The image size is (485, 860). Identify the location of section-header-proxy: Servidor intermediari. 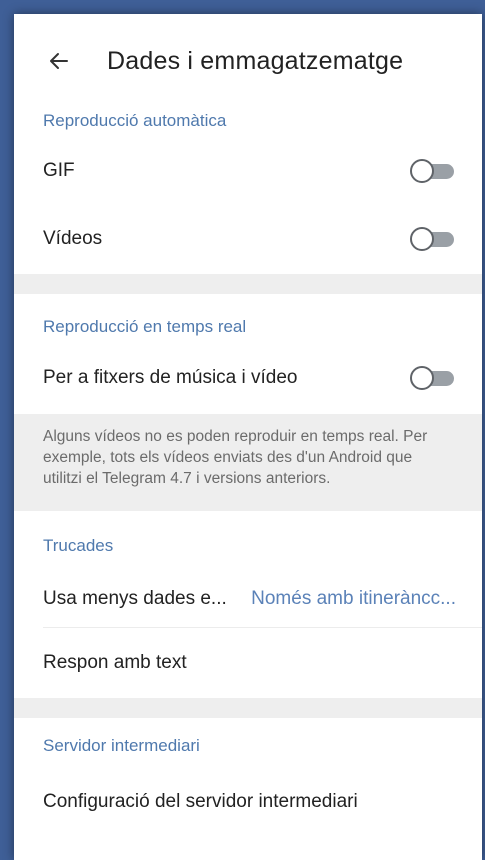
(121, 745).